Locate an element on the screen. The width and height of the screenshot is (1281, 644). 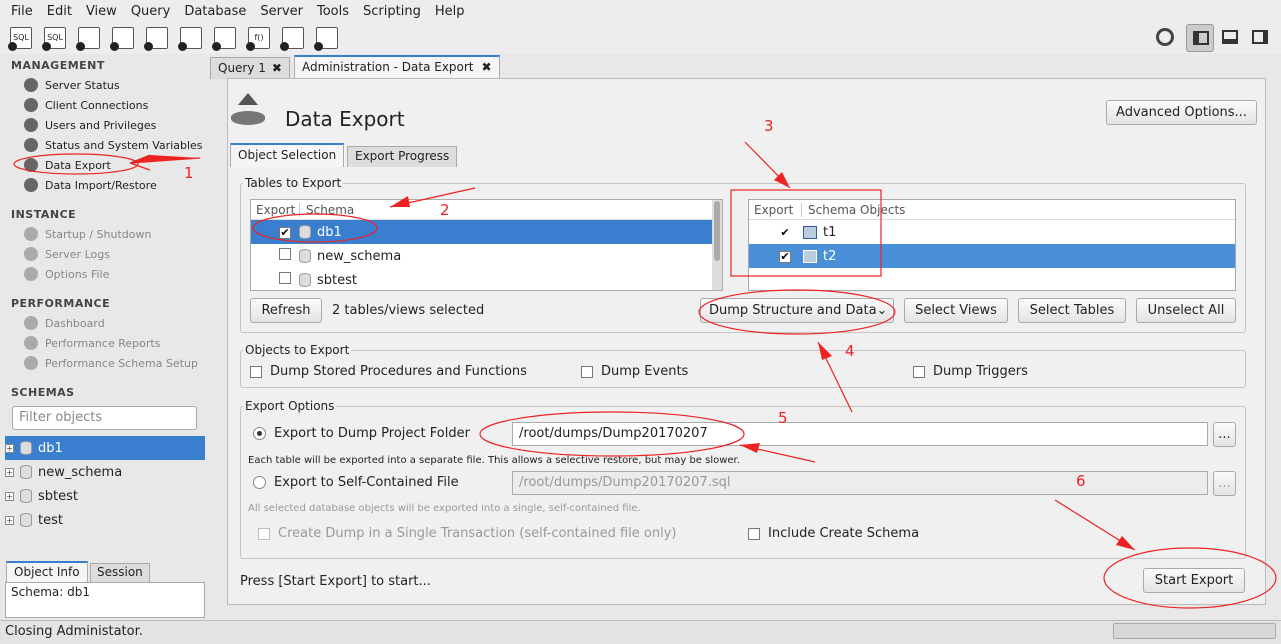
nav-server-logs: Server Logs is located at coordinates (67, 254).